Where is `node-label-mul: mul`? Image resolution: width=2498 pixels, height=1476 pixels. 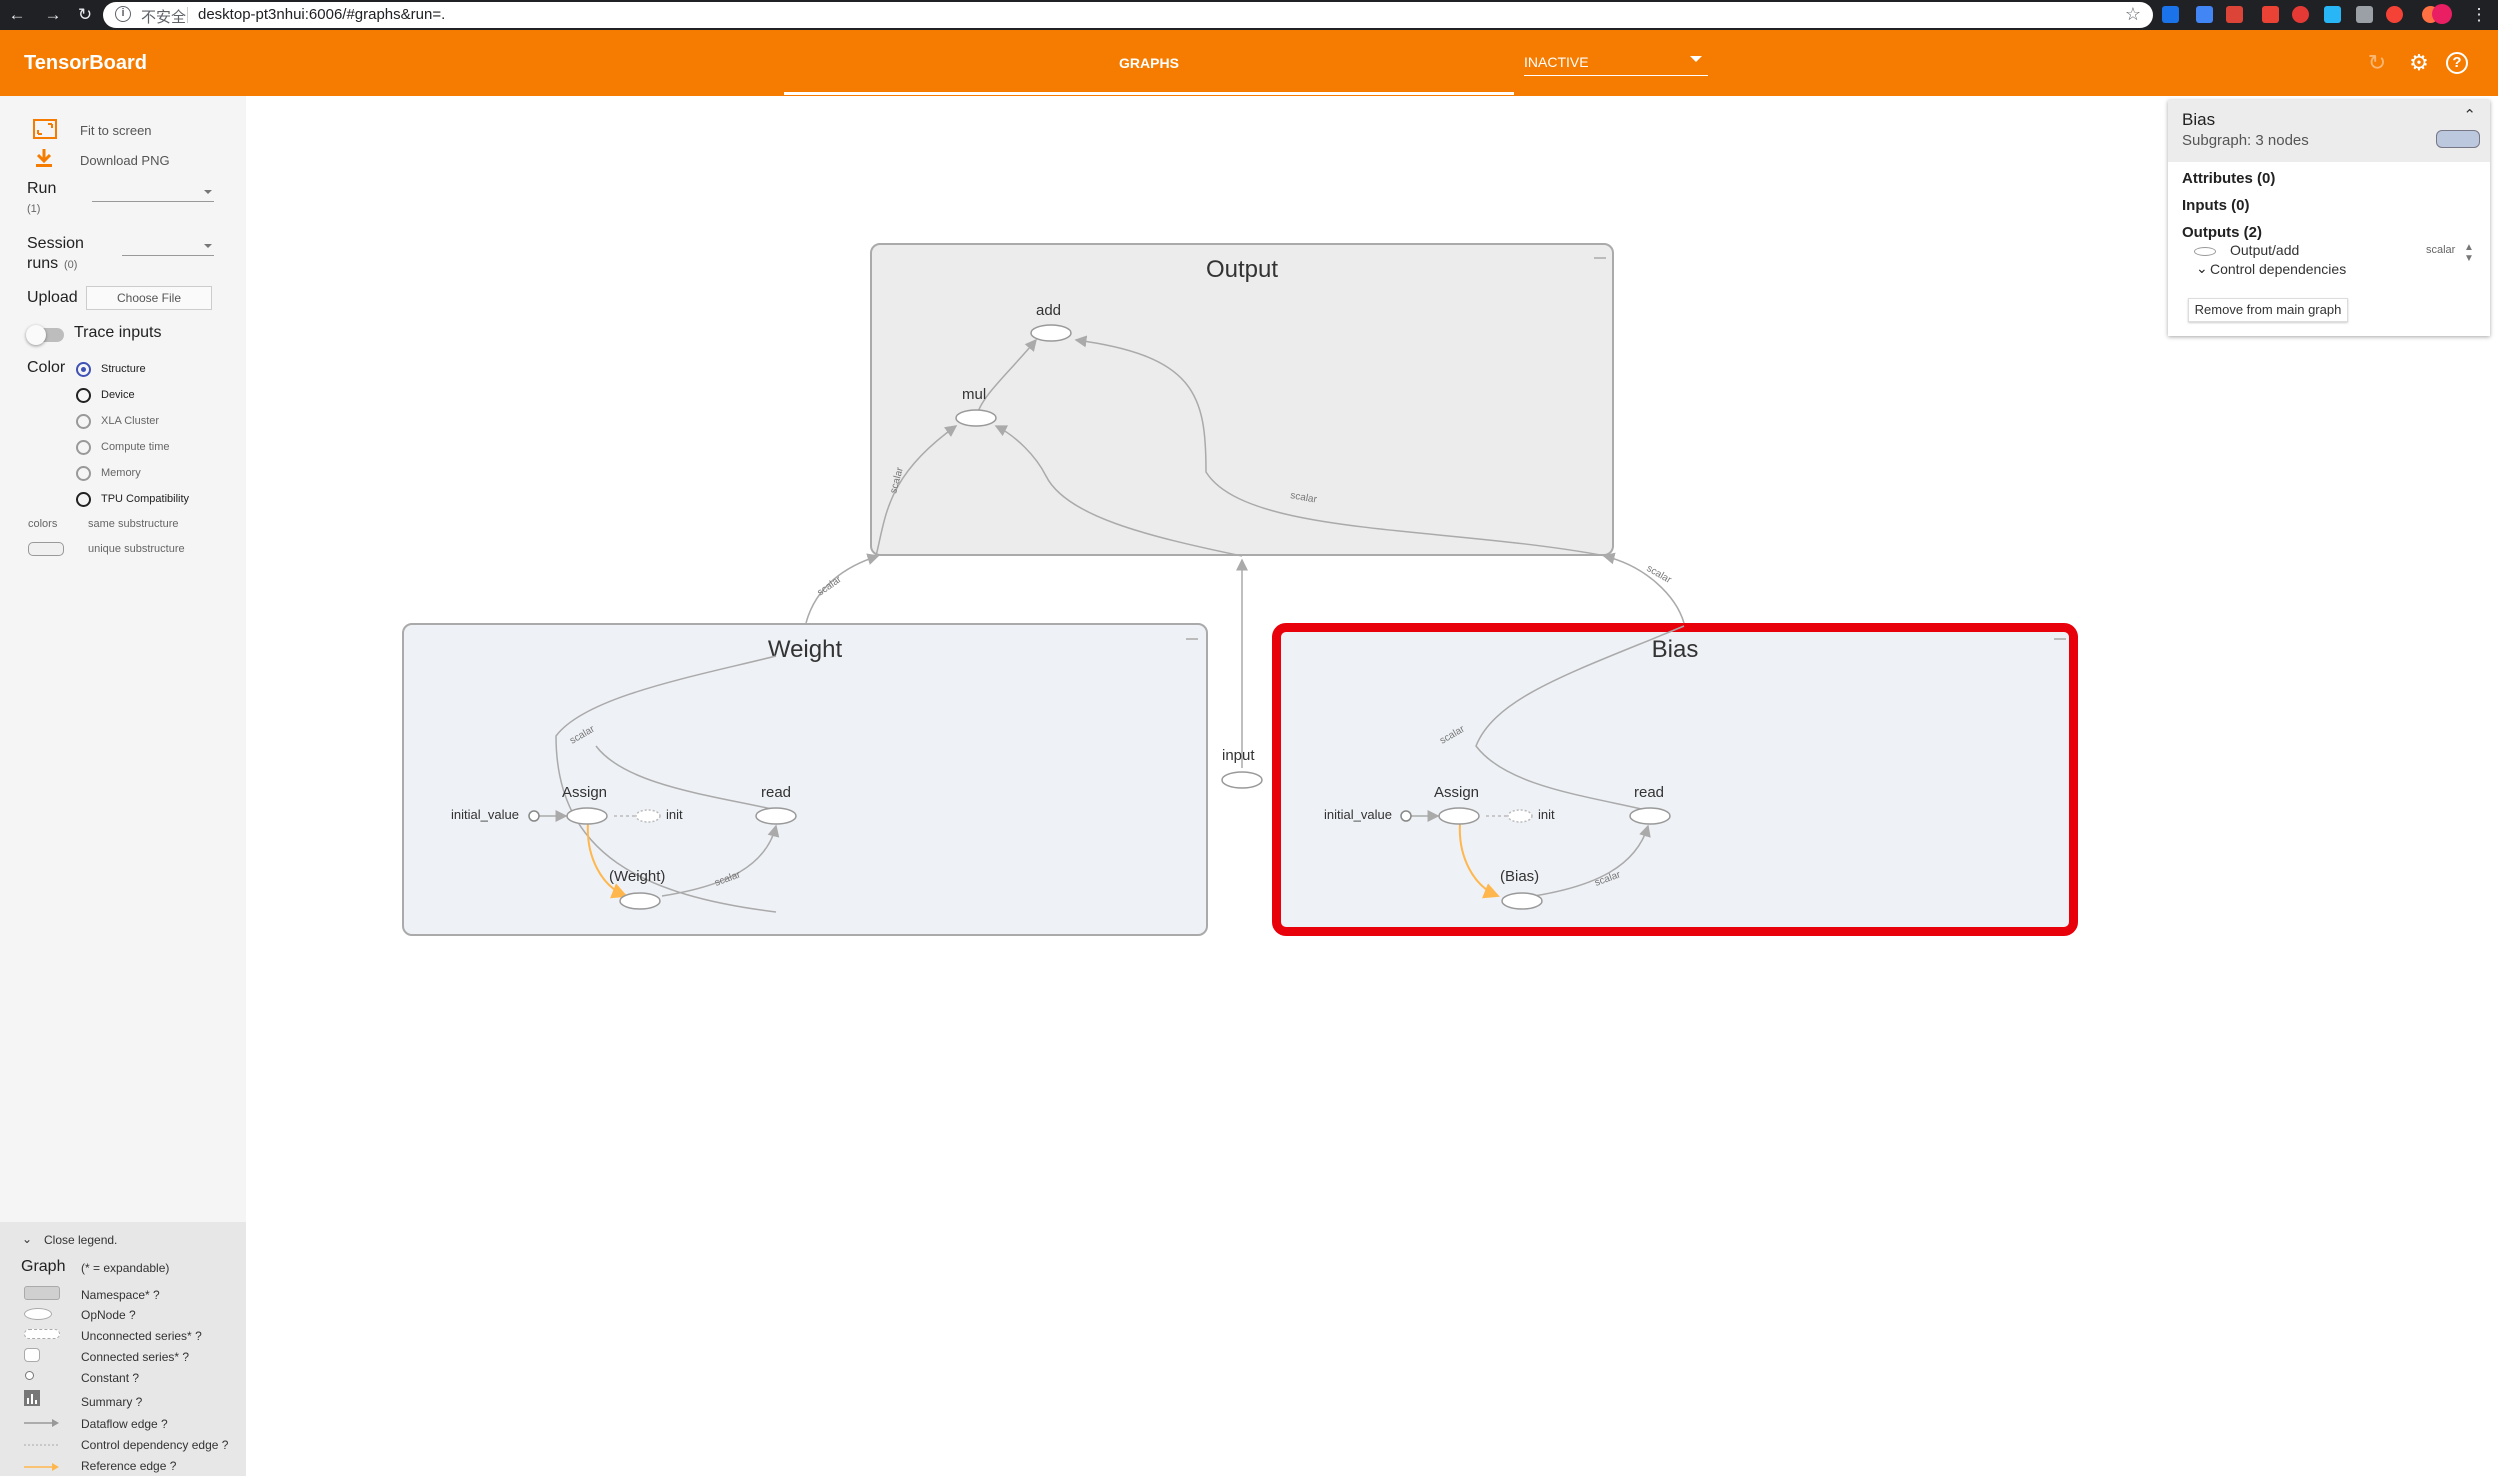
node-label-mul: mul is located at coordinates (974, 394).